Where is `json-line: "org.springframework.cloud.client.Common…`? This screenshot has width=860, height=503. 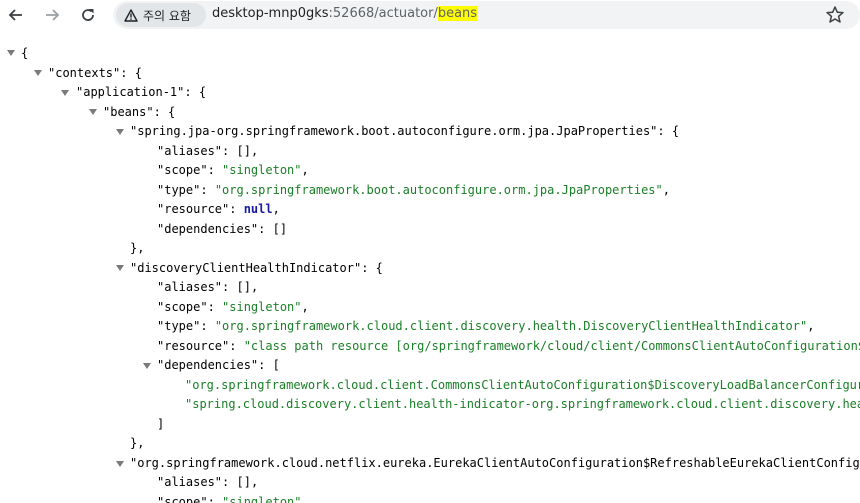 json-line: "org.springframework.cloud.client.Common… is located at coordinates (522, 385).